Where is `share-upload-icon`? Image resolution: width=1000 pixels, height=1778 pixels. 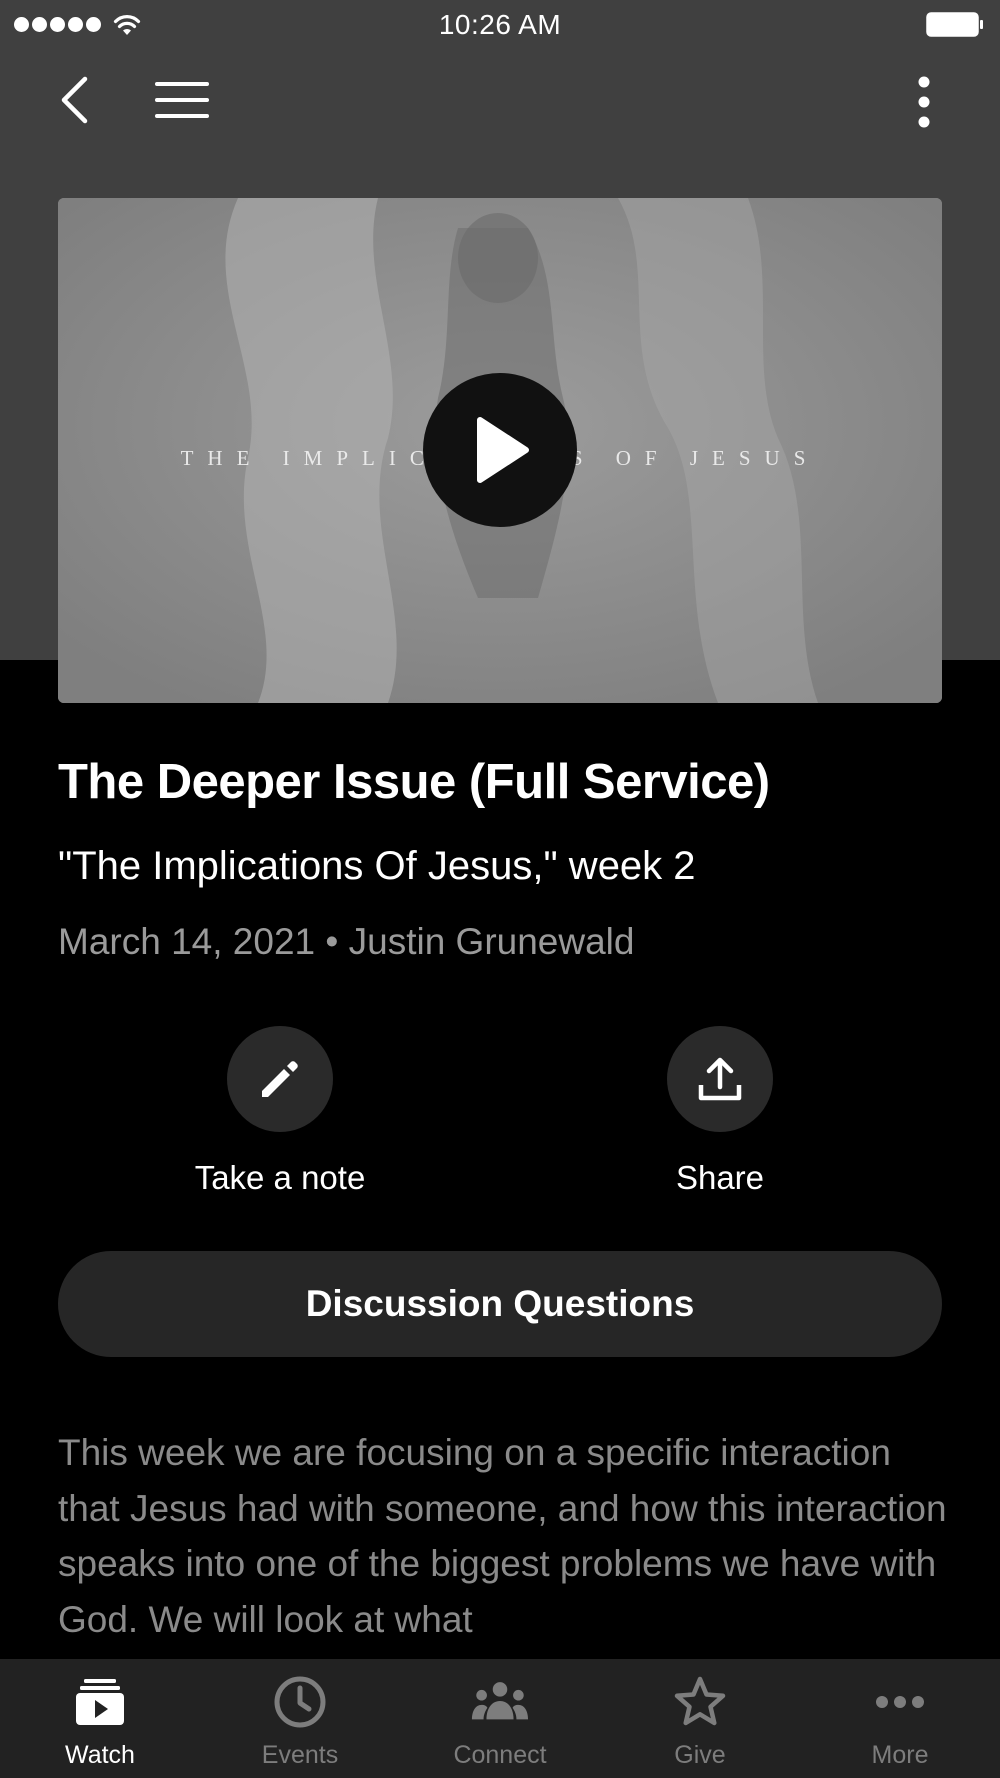 share-upload-icon is located at coordinates (720, 1079).